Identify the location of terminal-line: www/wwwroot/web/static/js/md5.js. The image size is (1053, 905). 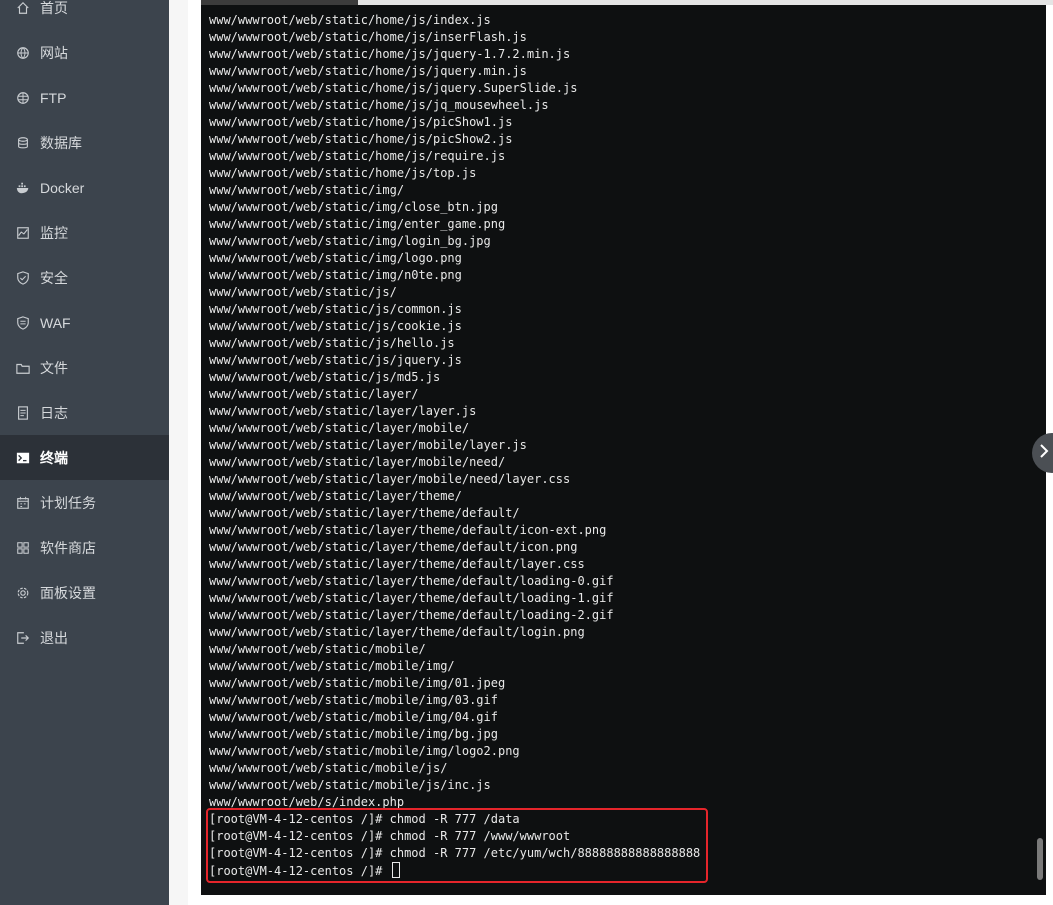
(325, 377).